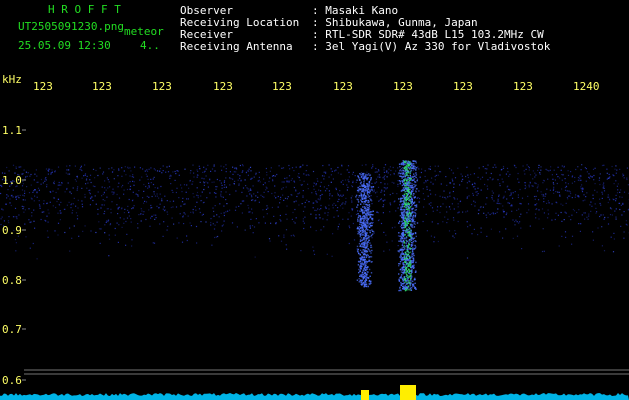 This screenshot has width=629, height=400. I want to click on reference-lines, so click(326, 372).